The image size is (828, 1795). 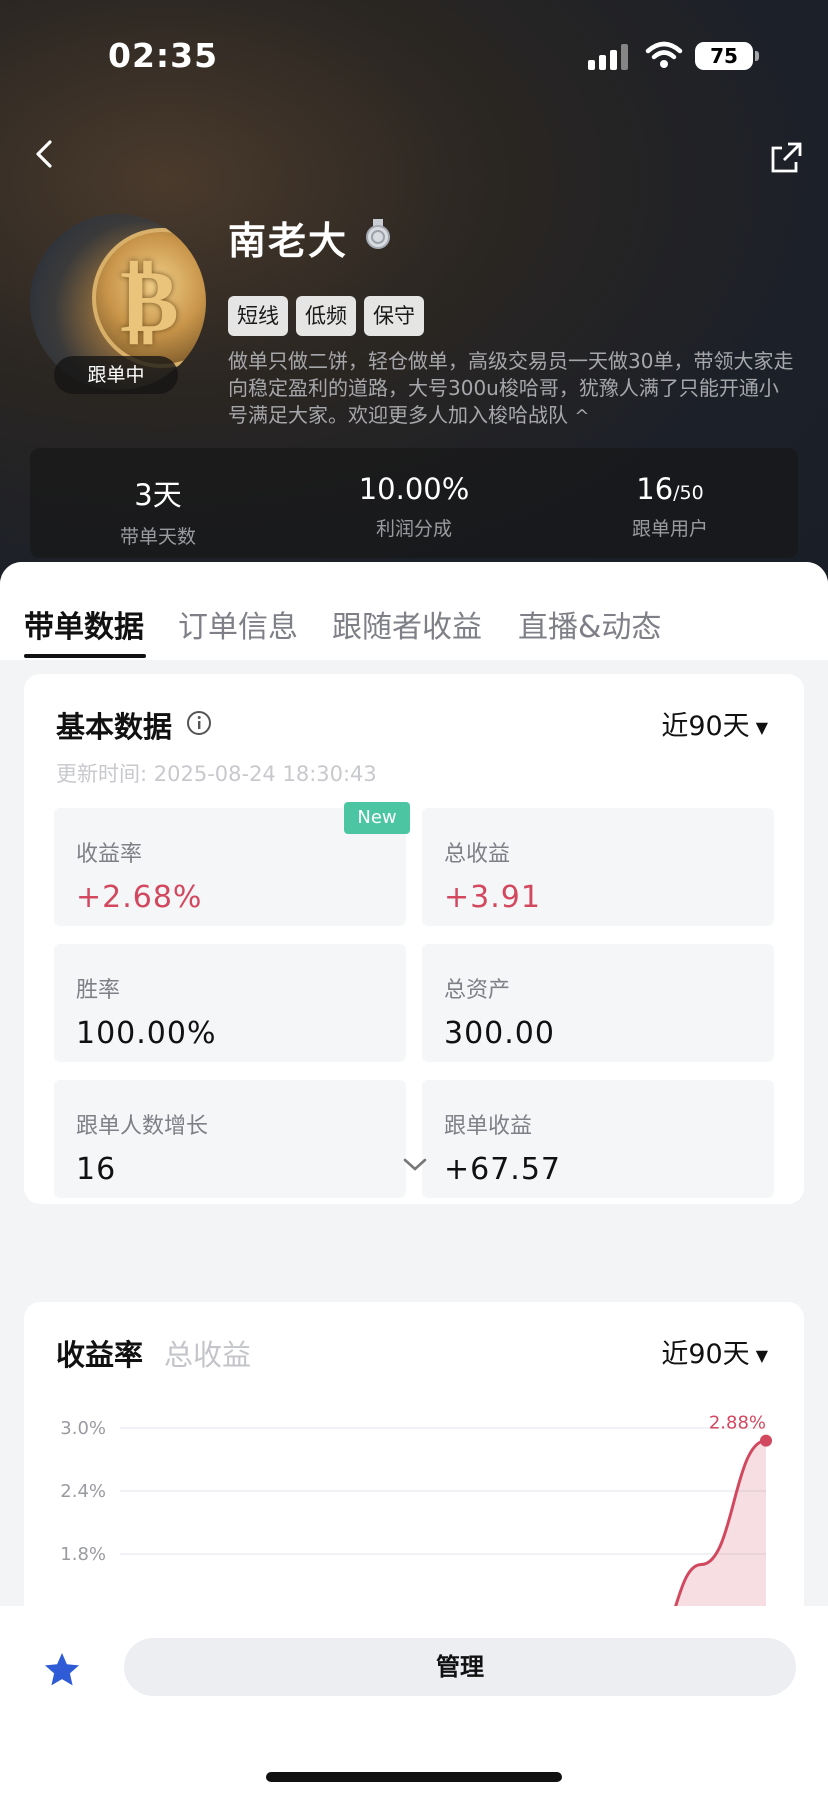 What do you see at coordinates (407, 624) in the screenshot?
I see `tab-follower-earnings: 跟随者收益` at bounding box center [407, 624].